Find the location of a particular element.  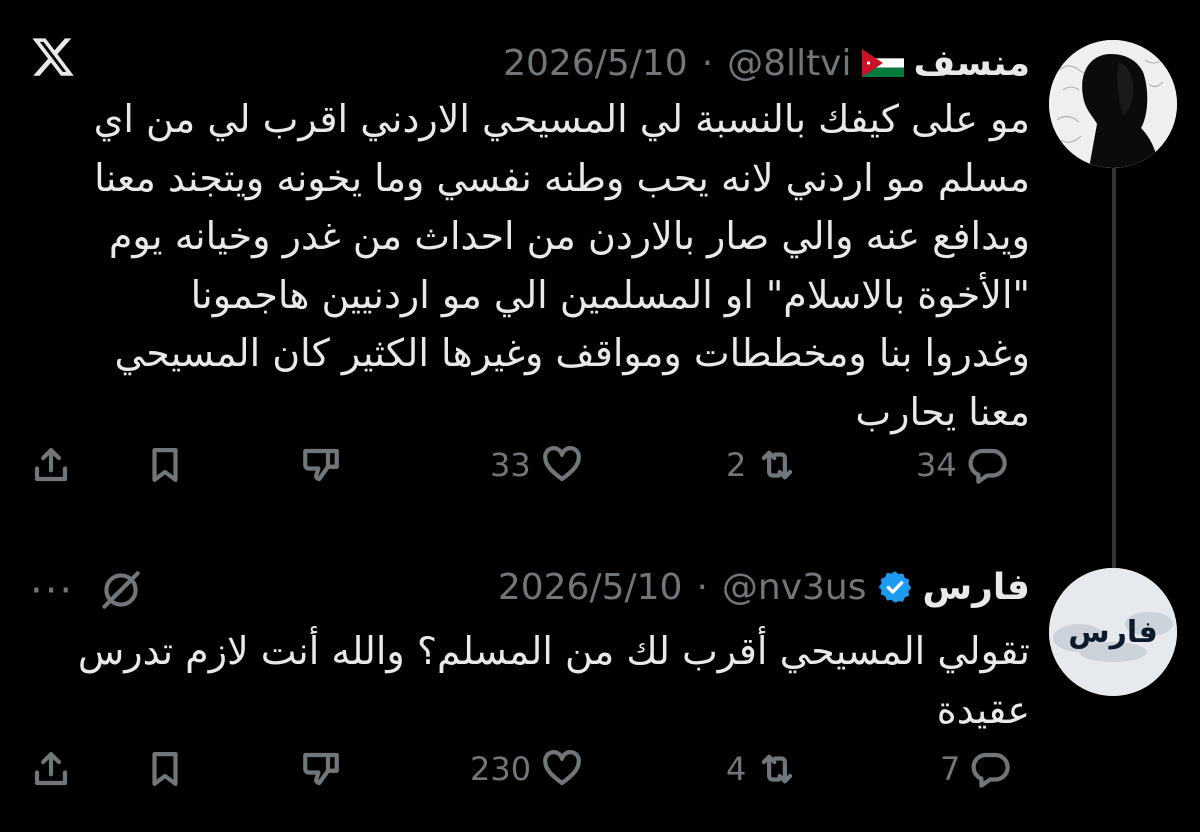

retweet-button: 2 is located at coordinates (762, 465).